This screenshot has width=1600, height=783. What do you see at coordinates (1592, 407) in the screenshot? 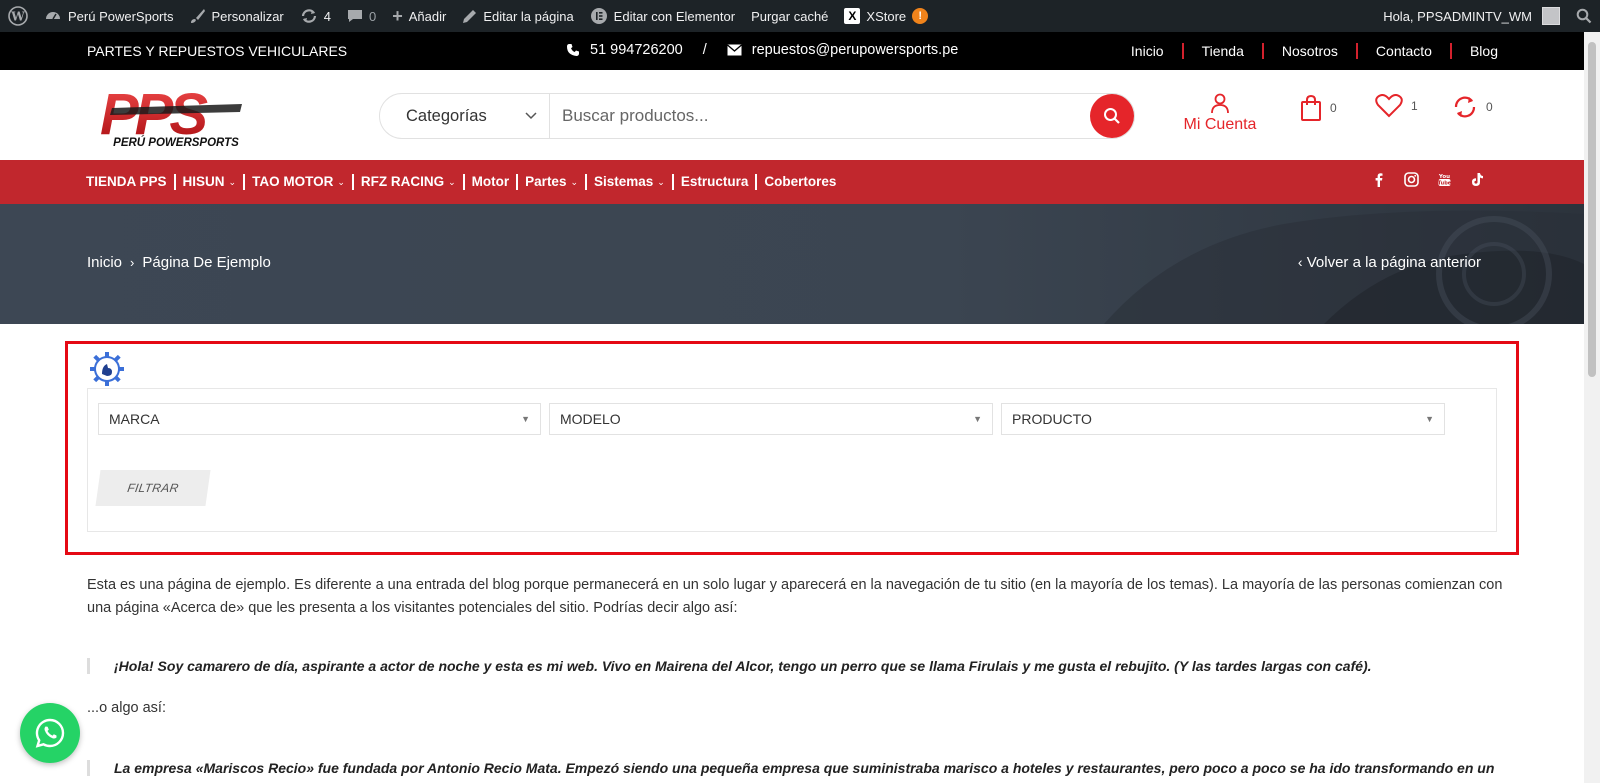
I see `page-scrollbar` at bounding box center [1592, 407].